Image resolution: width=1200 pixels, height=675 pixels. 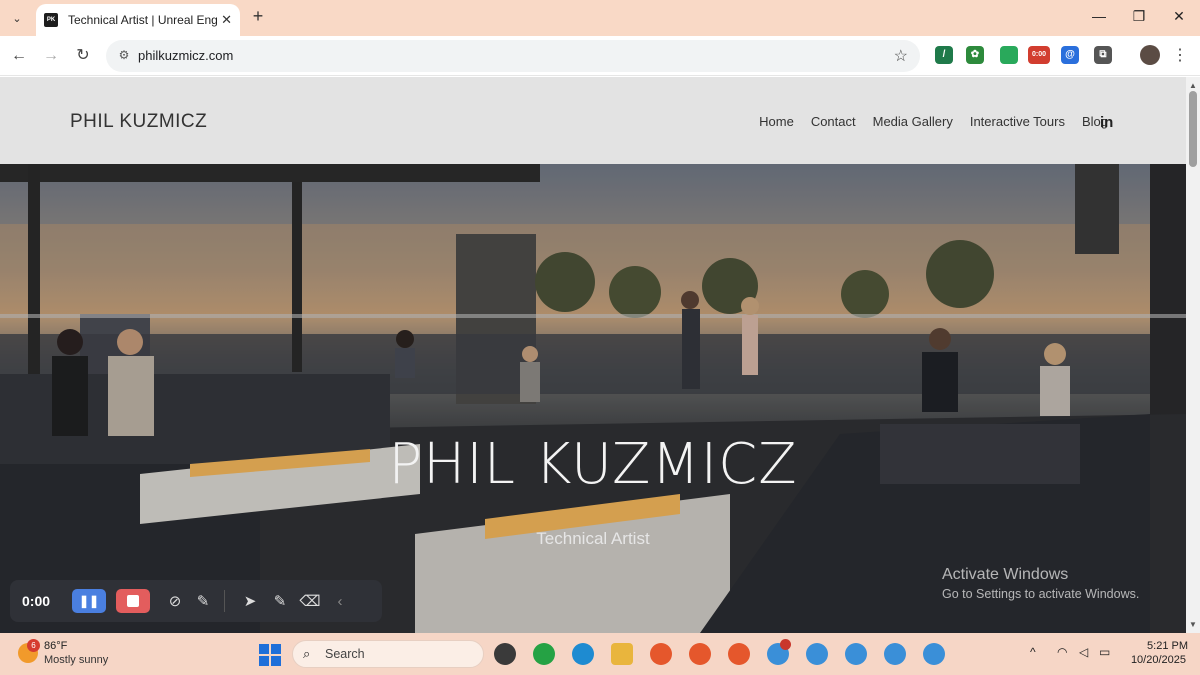 I want to click on ext-icon-1: /, so click(x=944, y=55).